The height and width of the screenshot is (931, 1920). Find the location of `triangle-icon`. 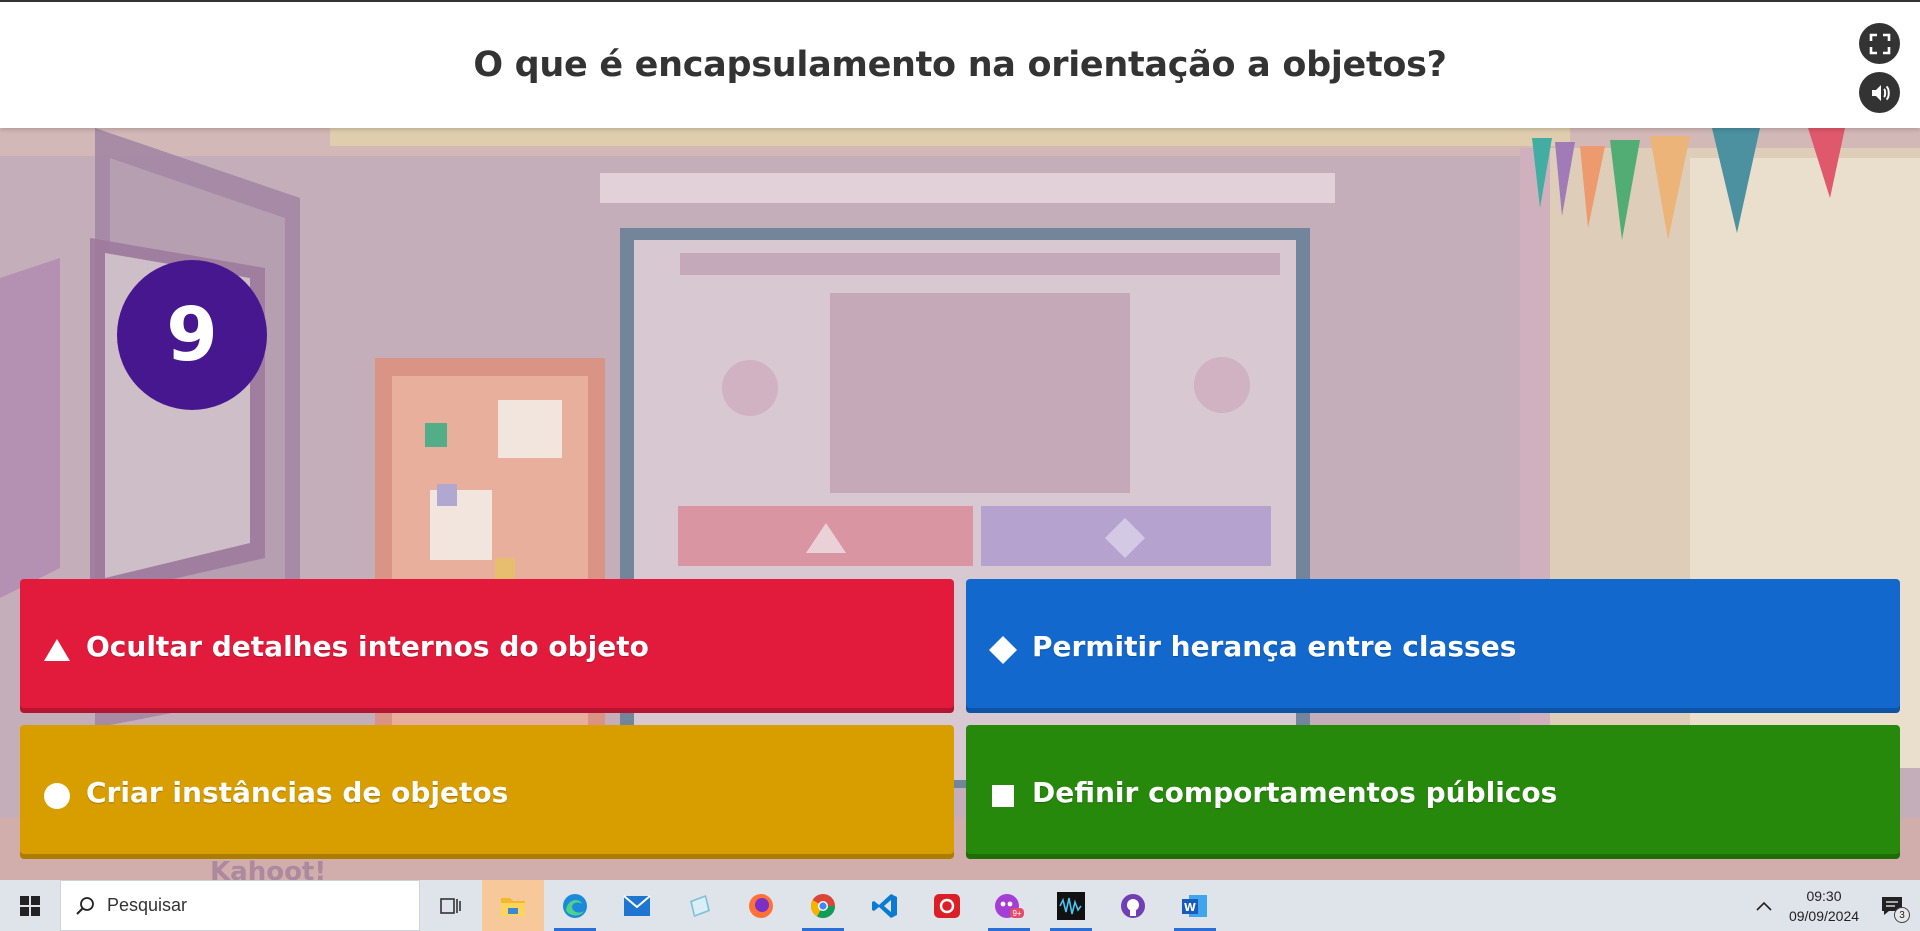

triangle-icon is located at coordinates (57, 650).